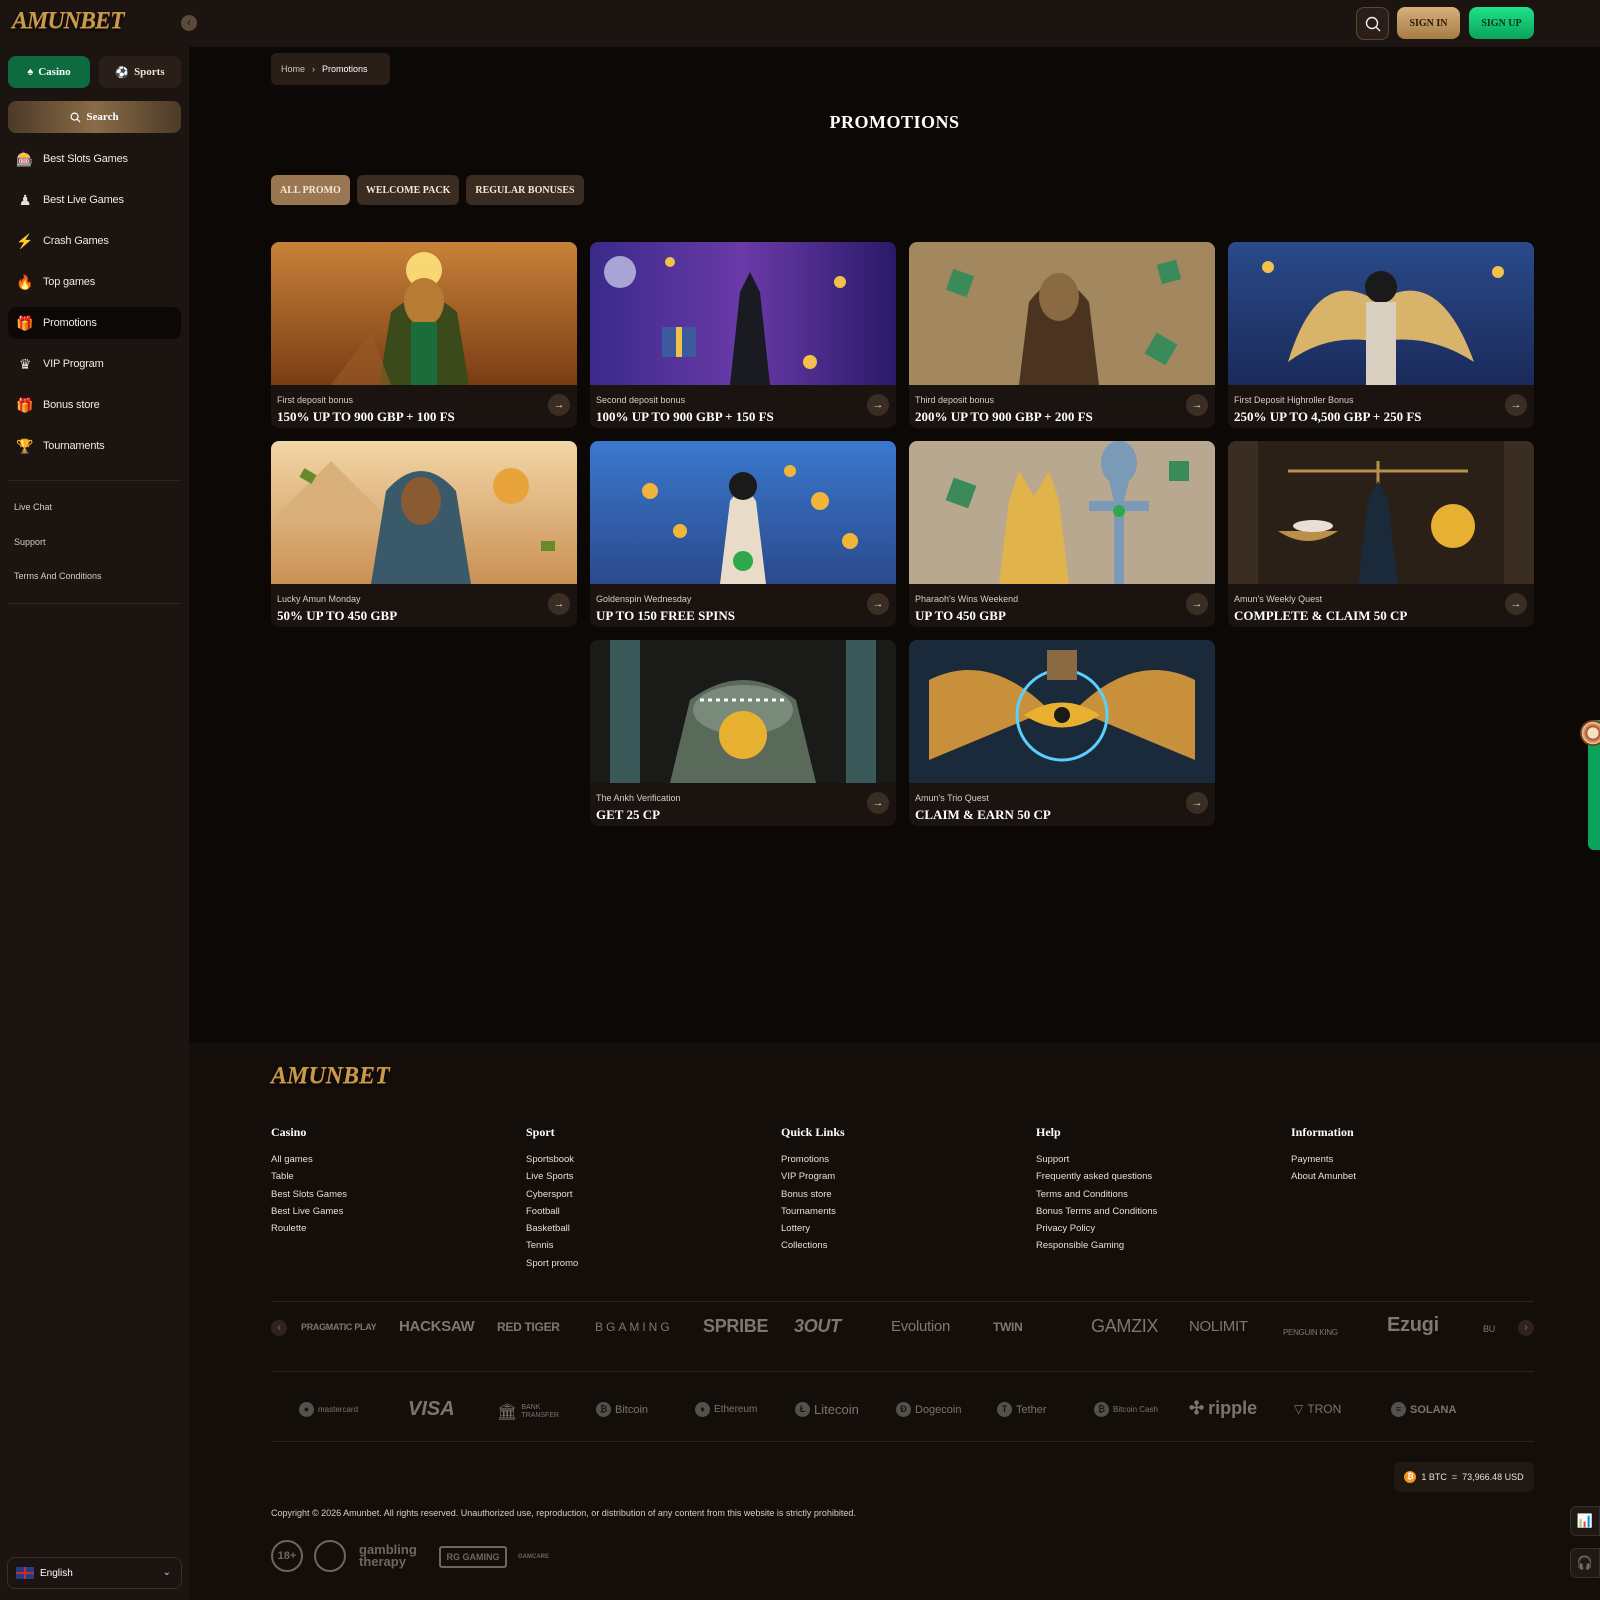 This screenshot has height=1600, width=1600. I want to click on footer-link: All games, so click(309, 1162).